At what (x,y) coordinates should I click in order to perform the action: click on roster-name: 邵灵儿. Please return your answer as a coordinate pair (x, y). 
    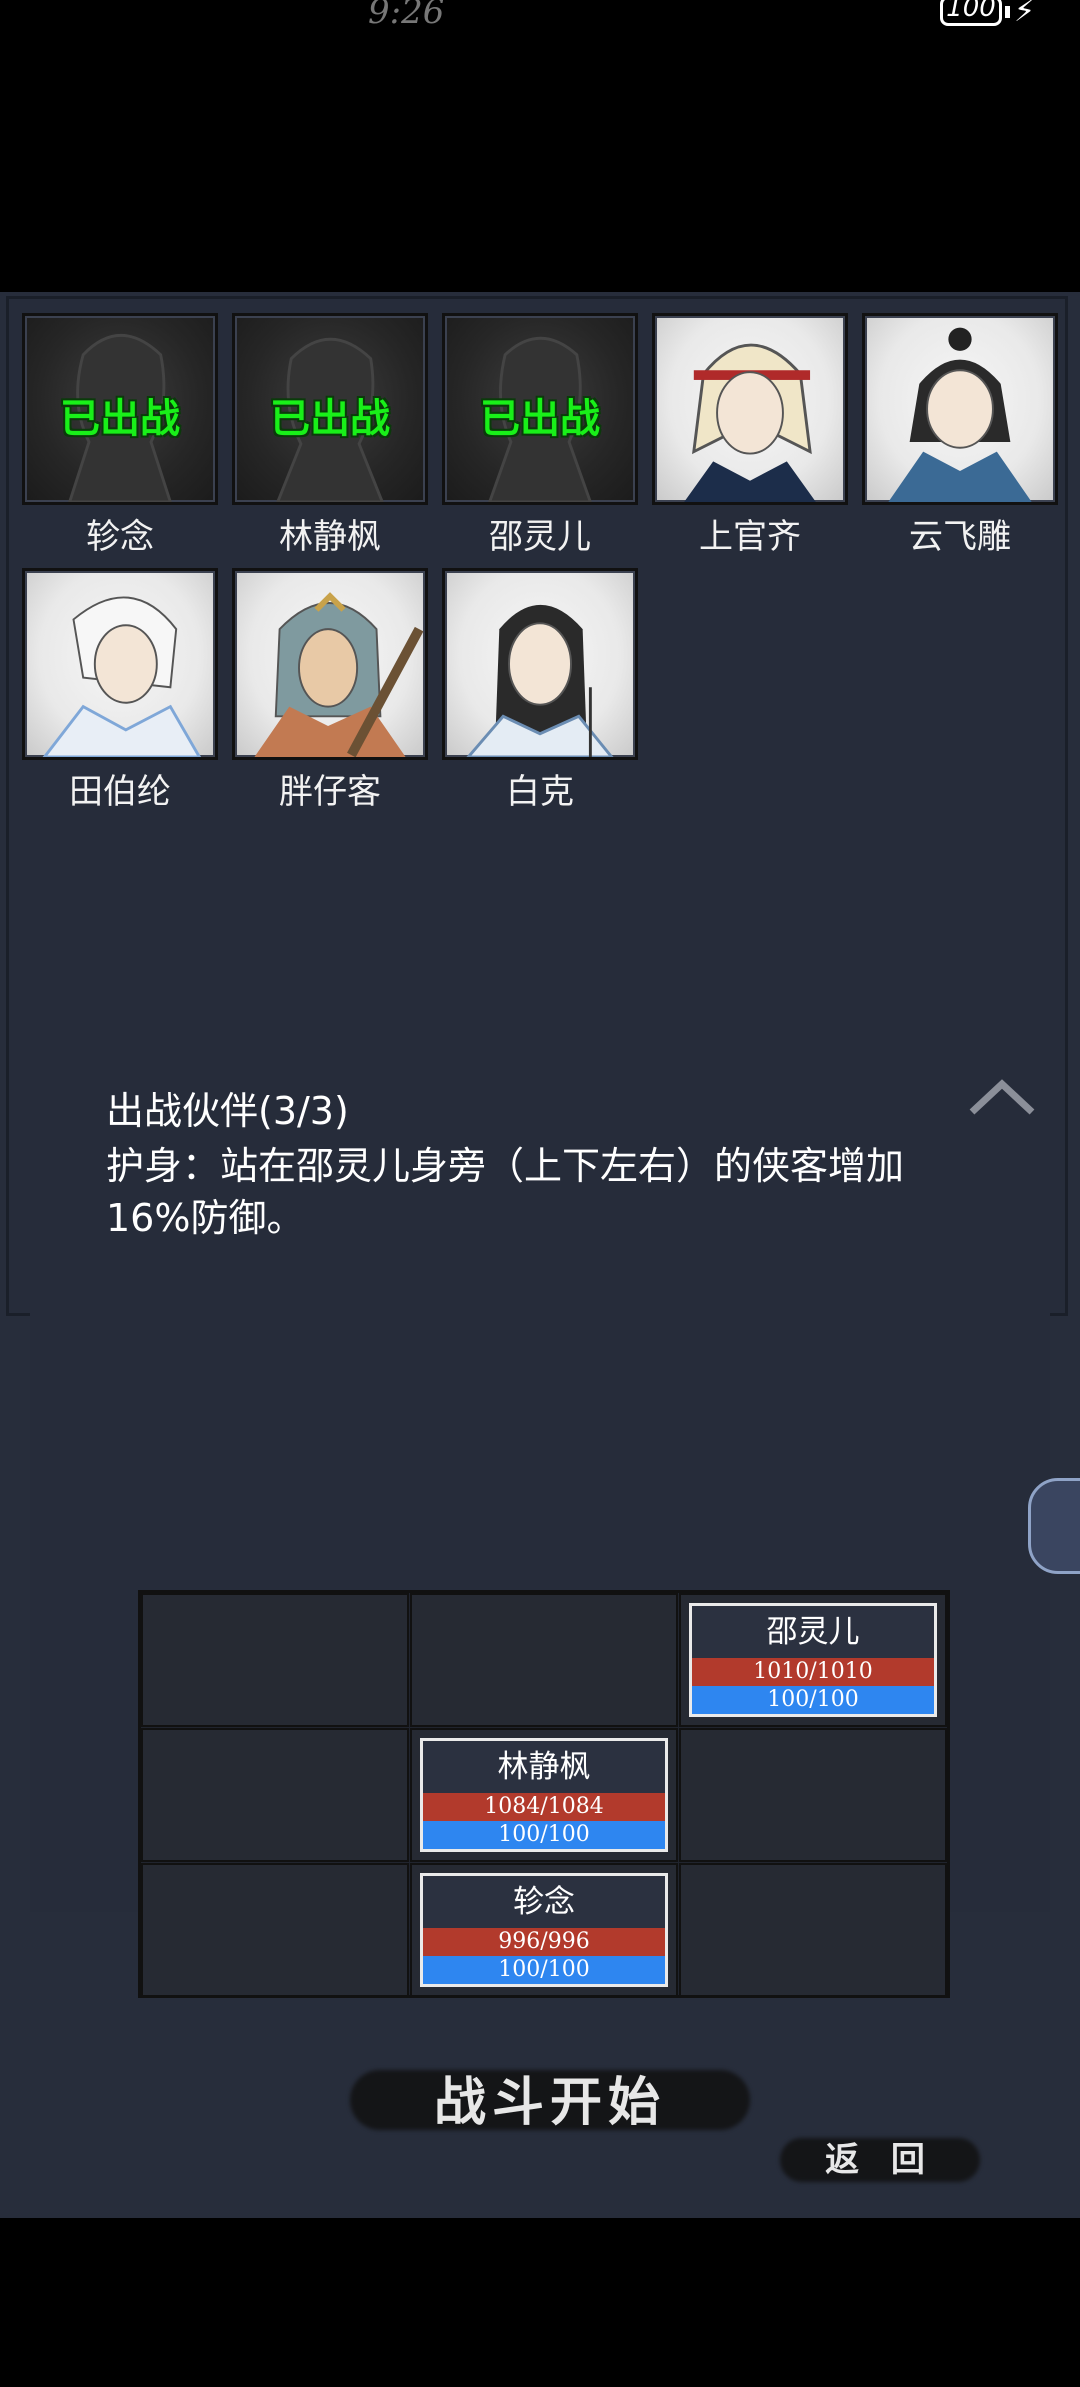
    Looking at the image, I should click on (540, 537).